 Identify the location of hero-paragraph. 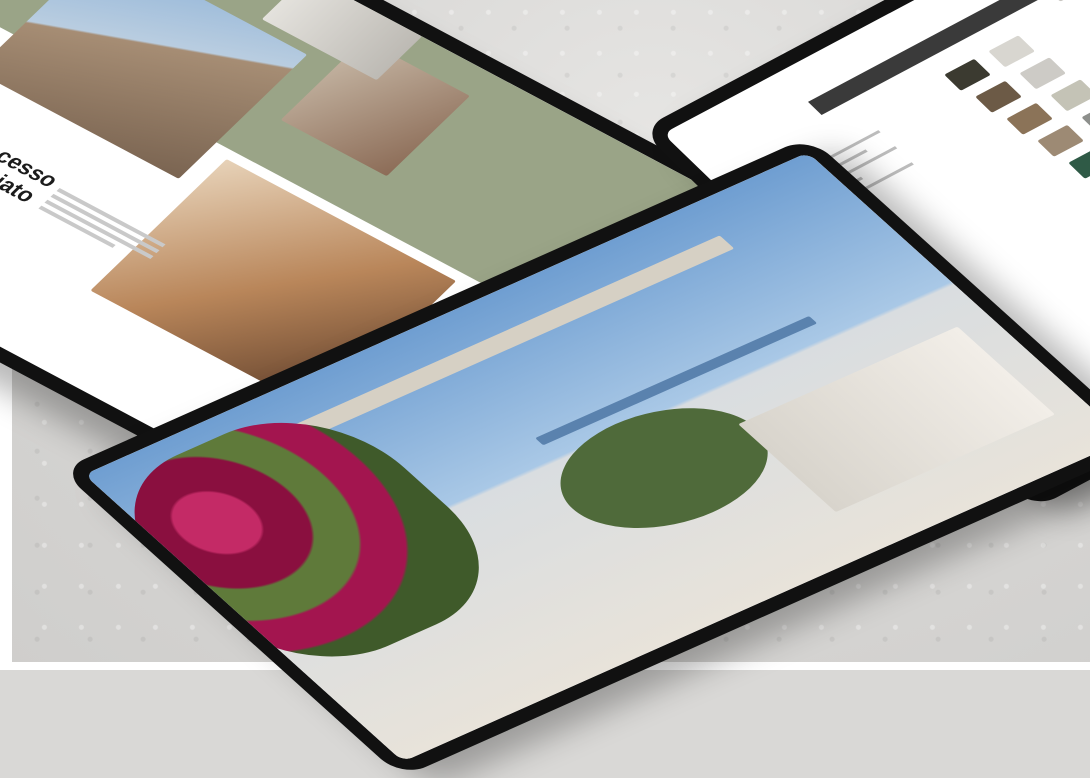
(101, 226).